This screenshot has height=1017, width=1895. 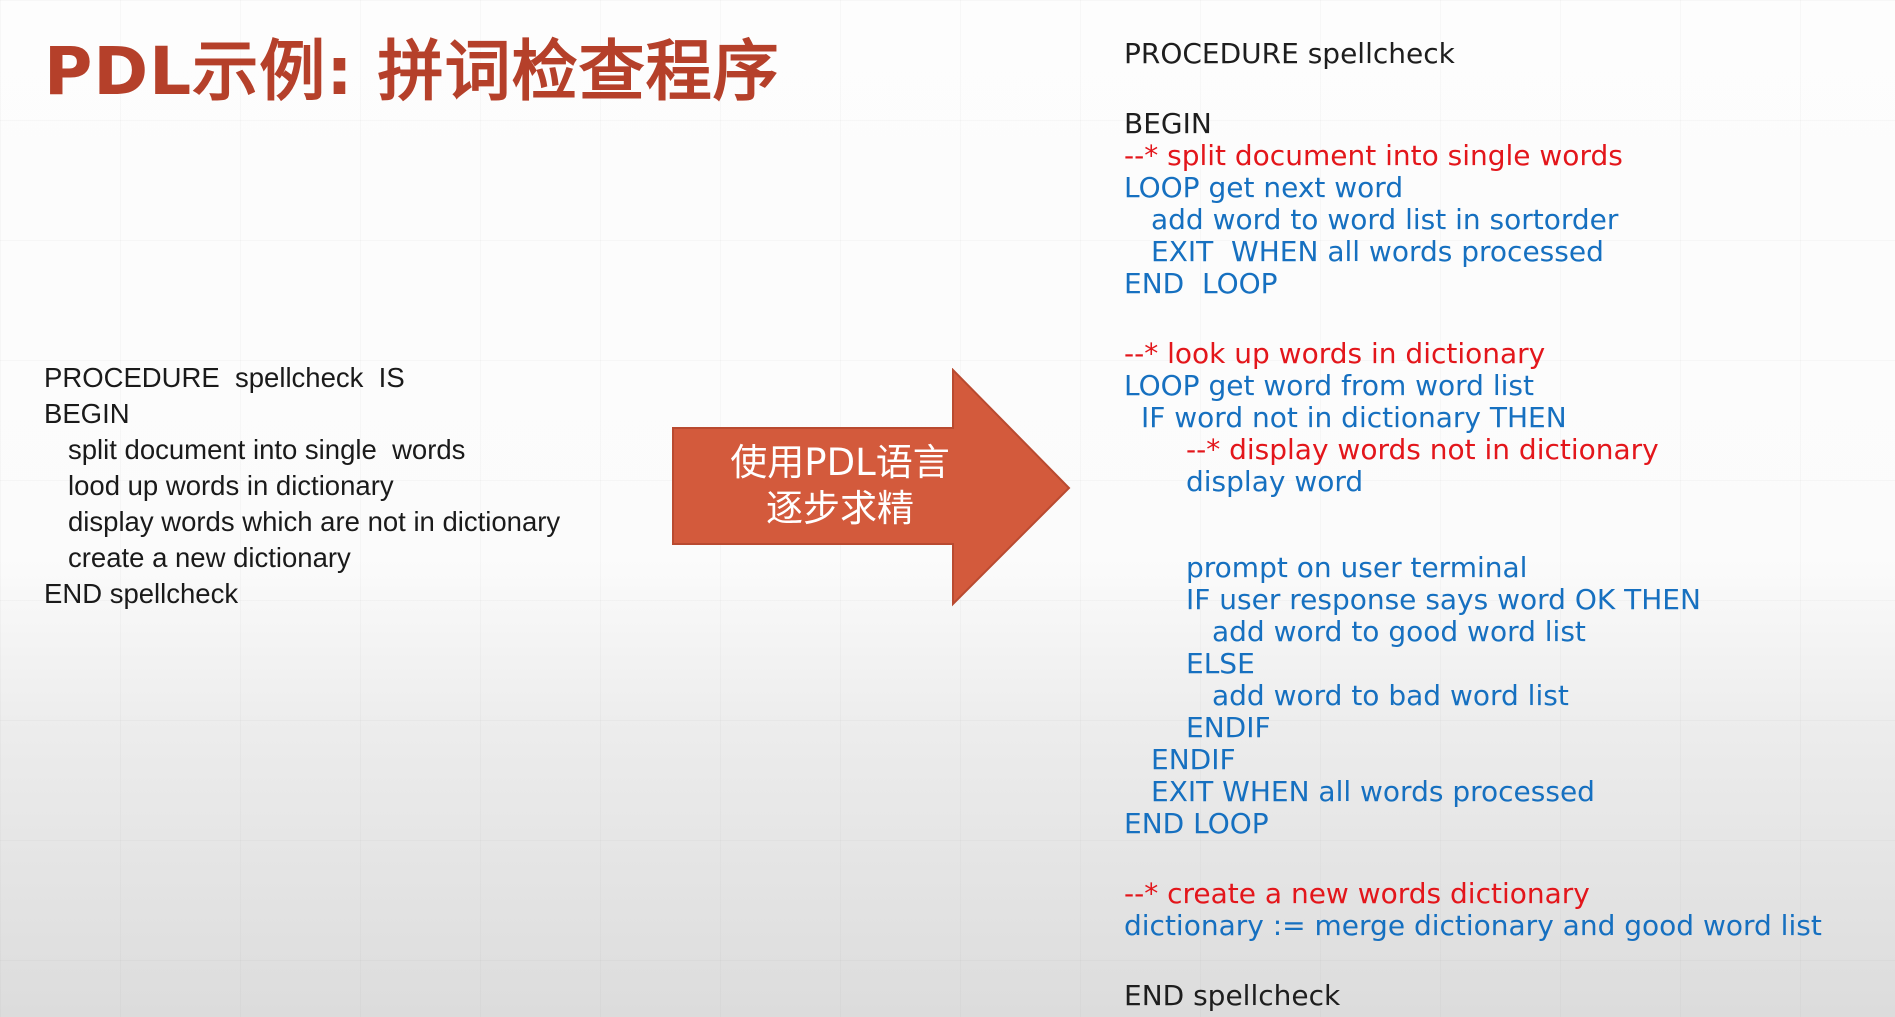 I want to click on code-begin: BEGIN, so click(x=1168, y=123).